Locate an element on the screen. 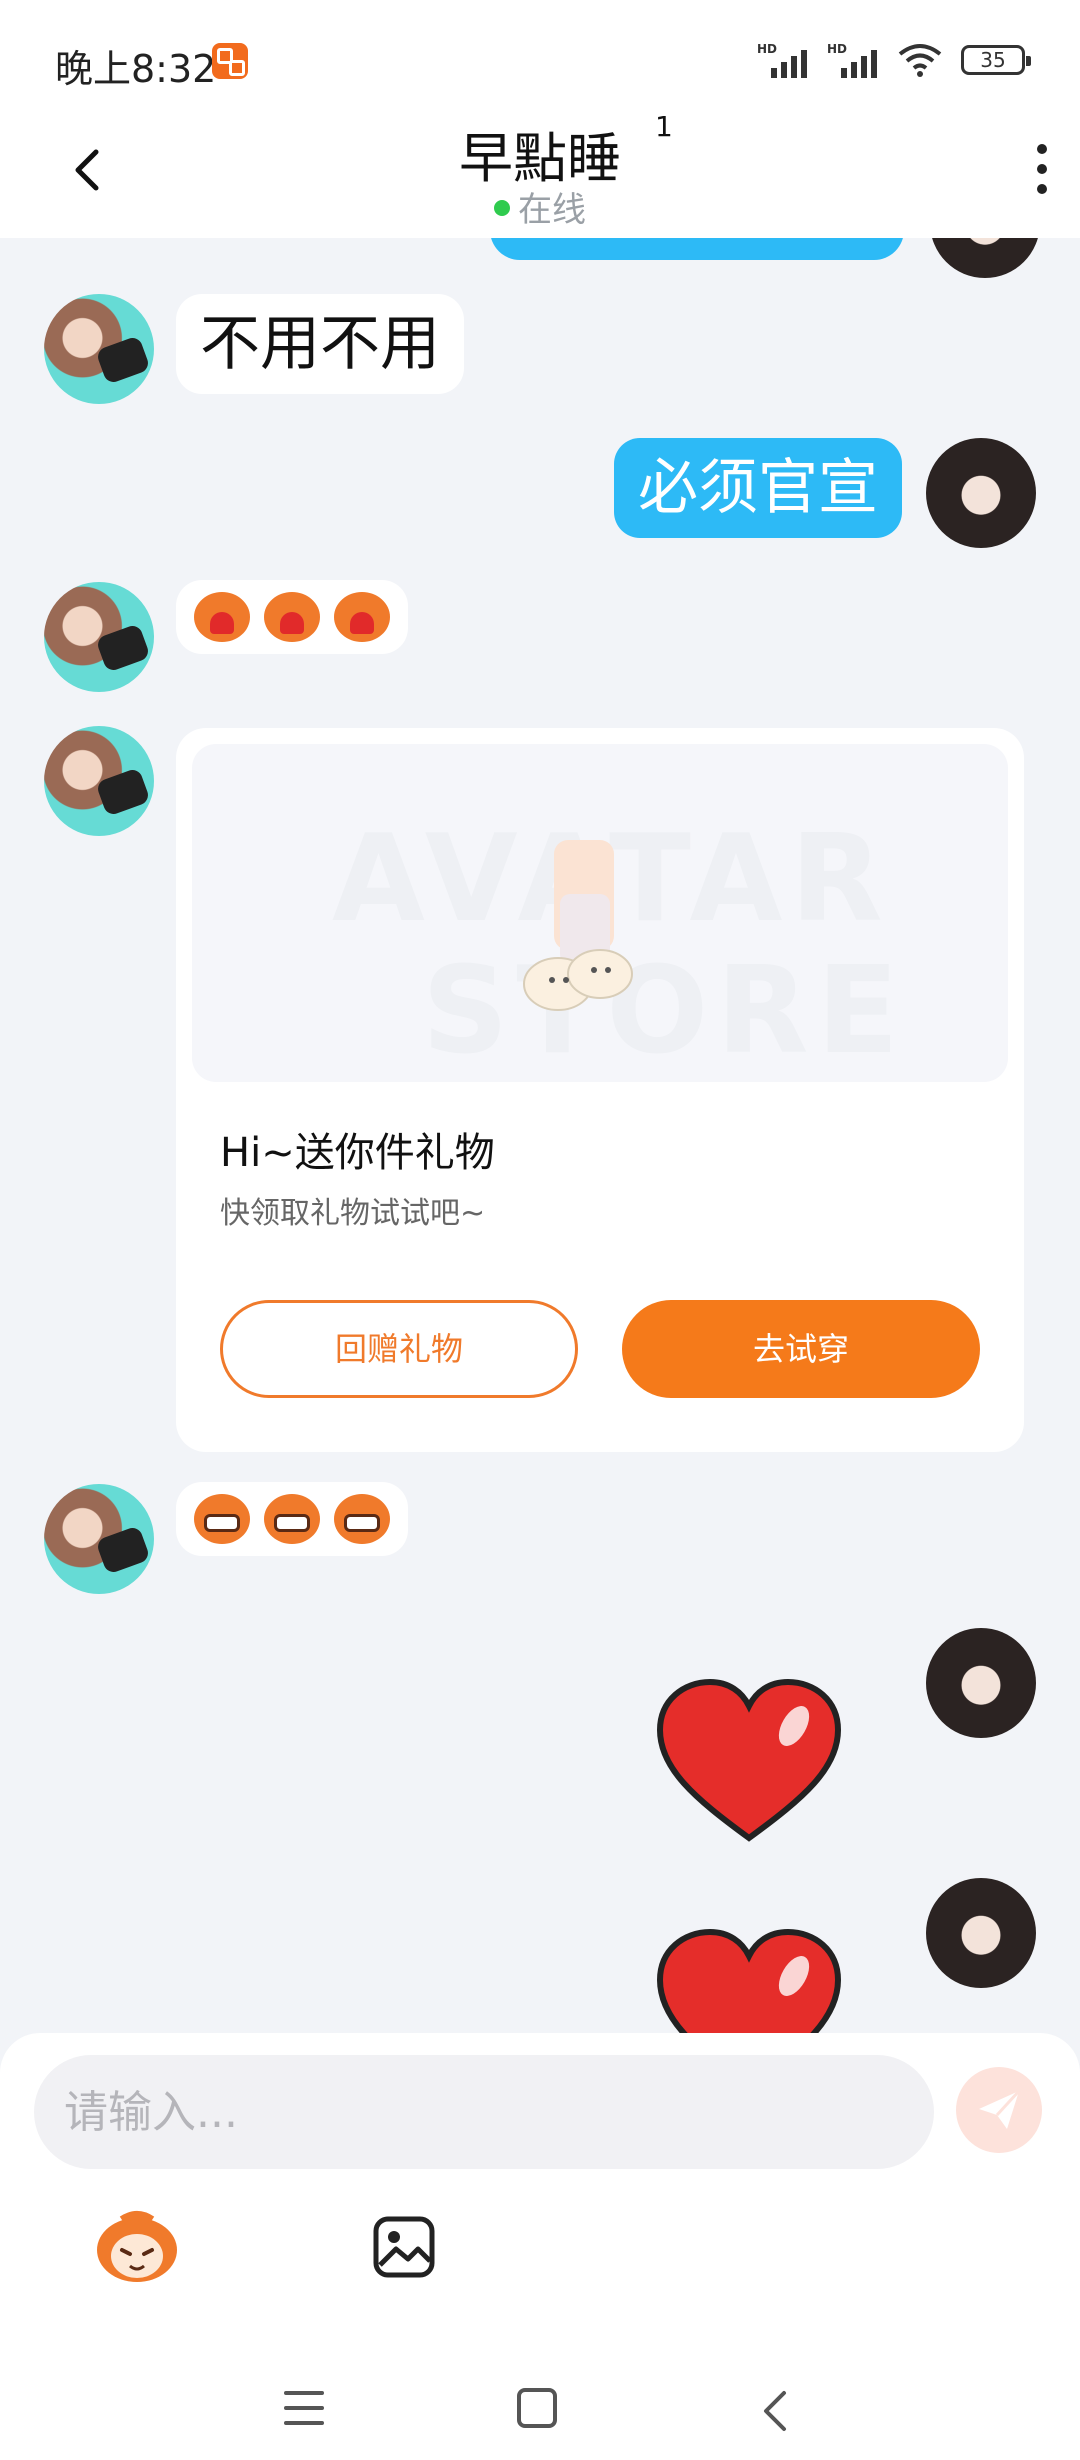 This screenshot has width=1080, height=2460. online-status: 在线 is located at coordinates (540, 206).